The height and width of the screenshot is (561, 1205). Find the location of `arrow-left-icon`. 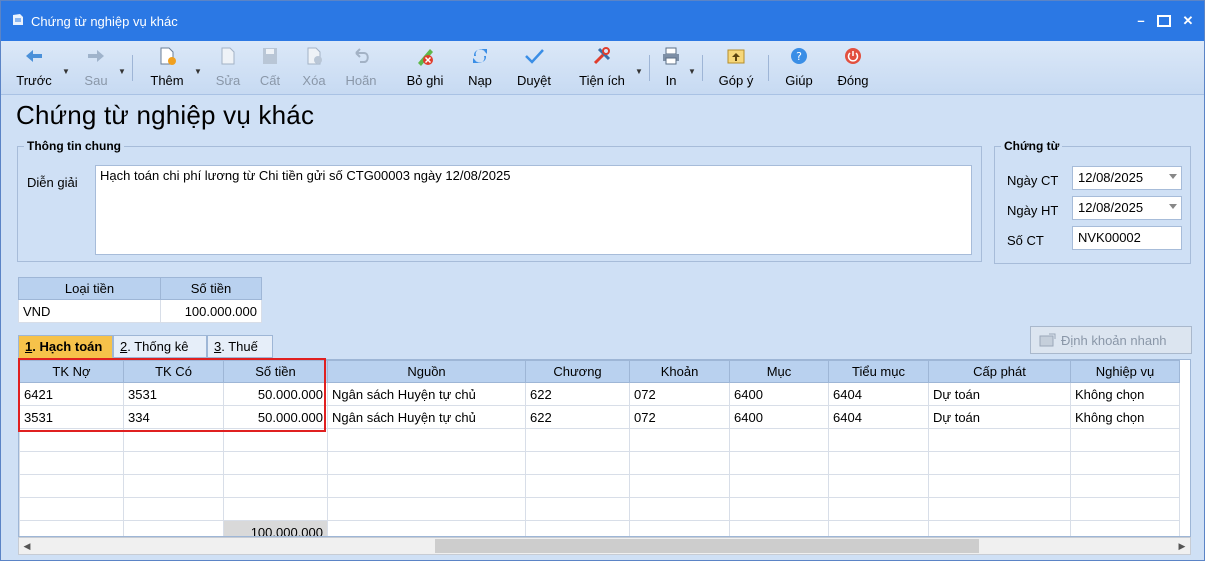

arrow-left-icon is located at coordinates (34, 56).